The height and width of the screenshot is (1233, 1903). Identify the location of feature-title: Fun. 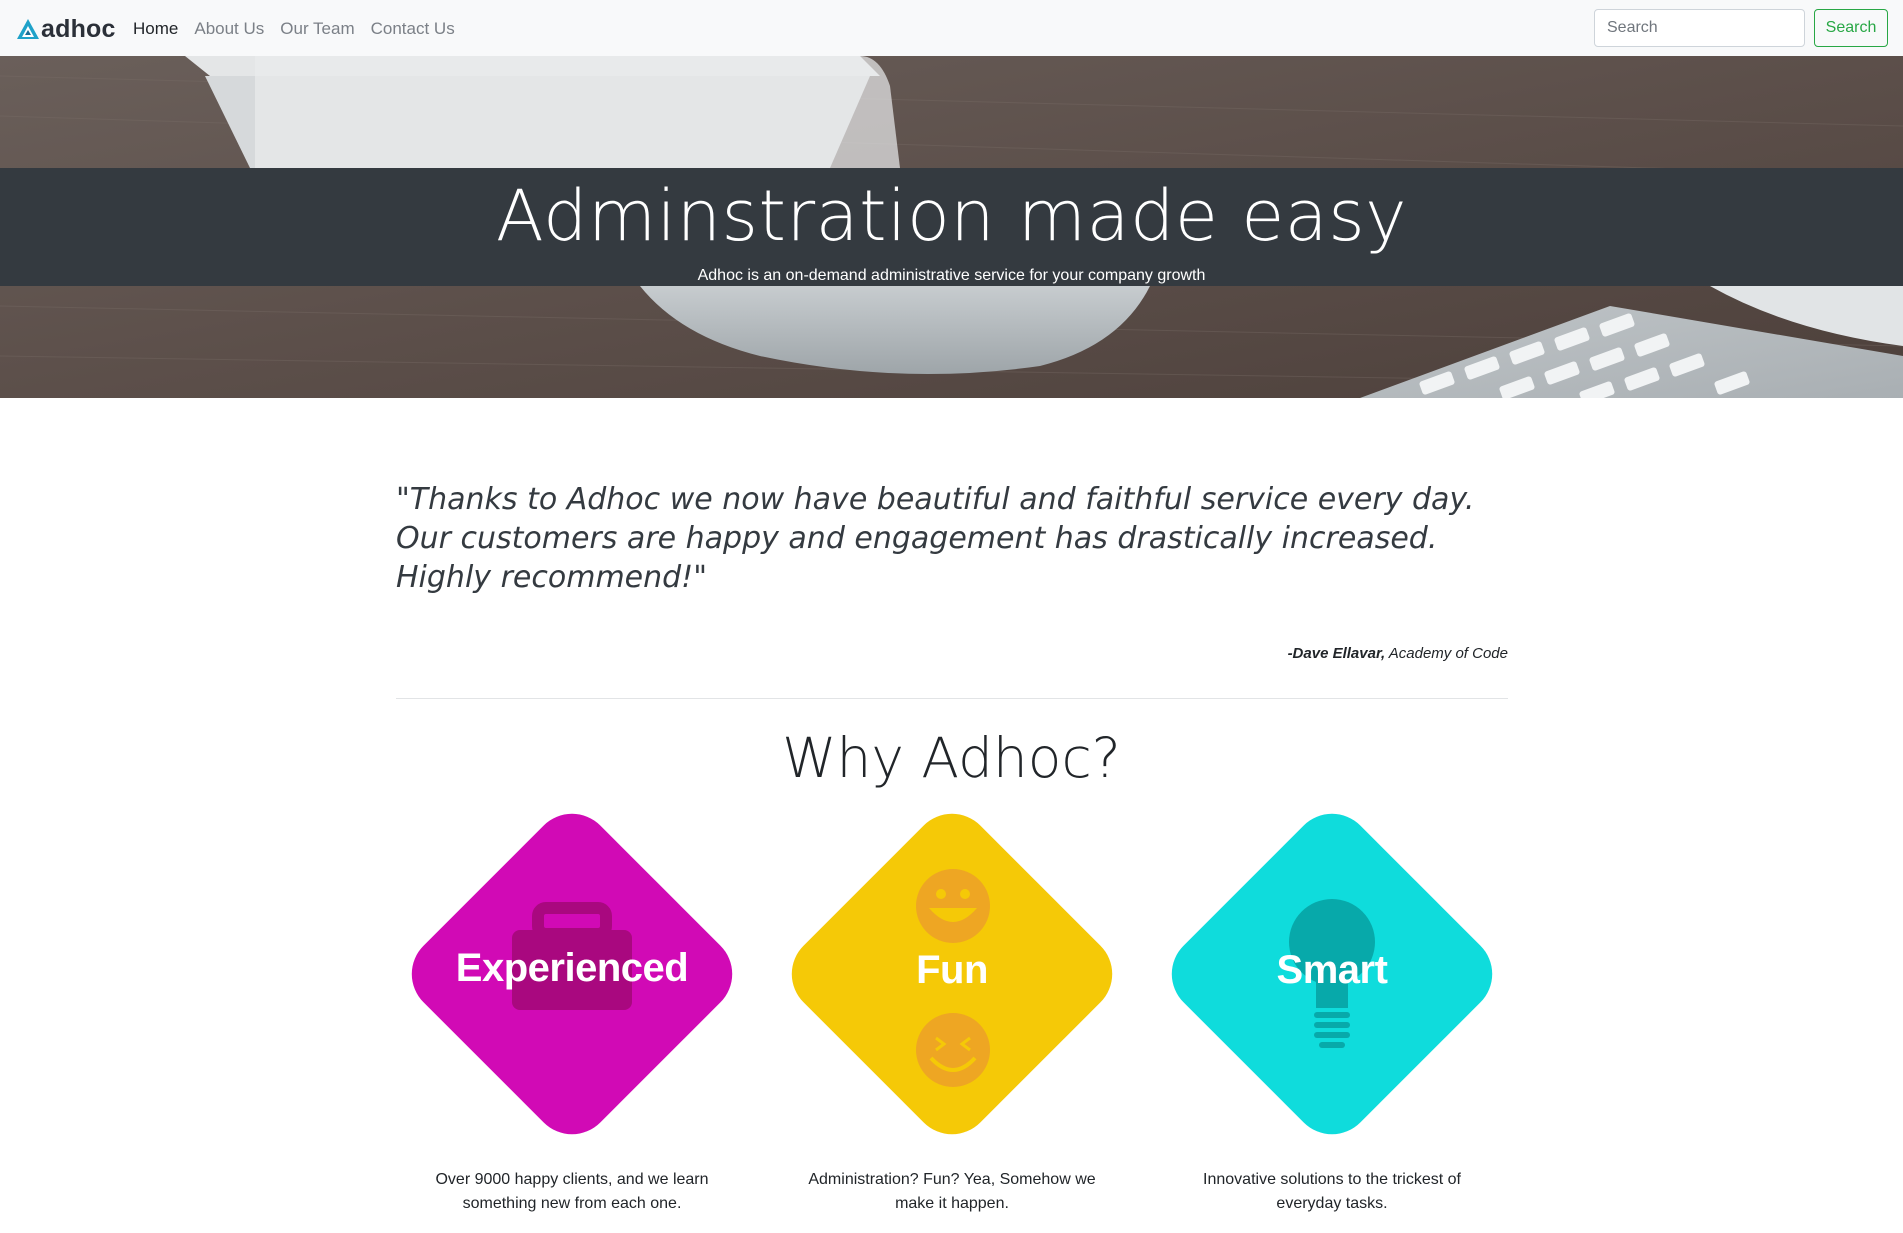
(952, 970).